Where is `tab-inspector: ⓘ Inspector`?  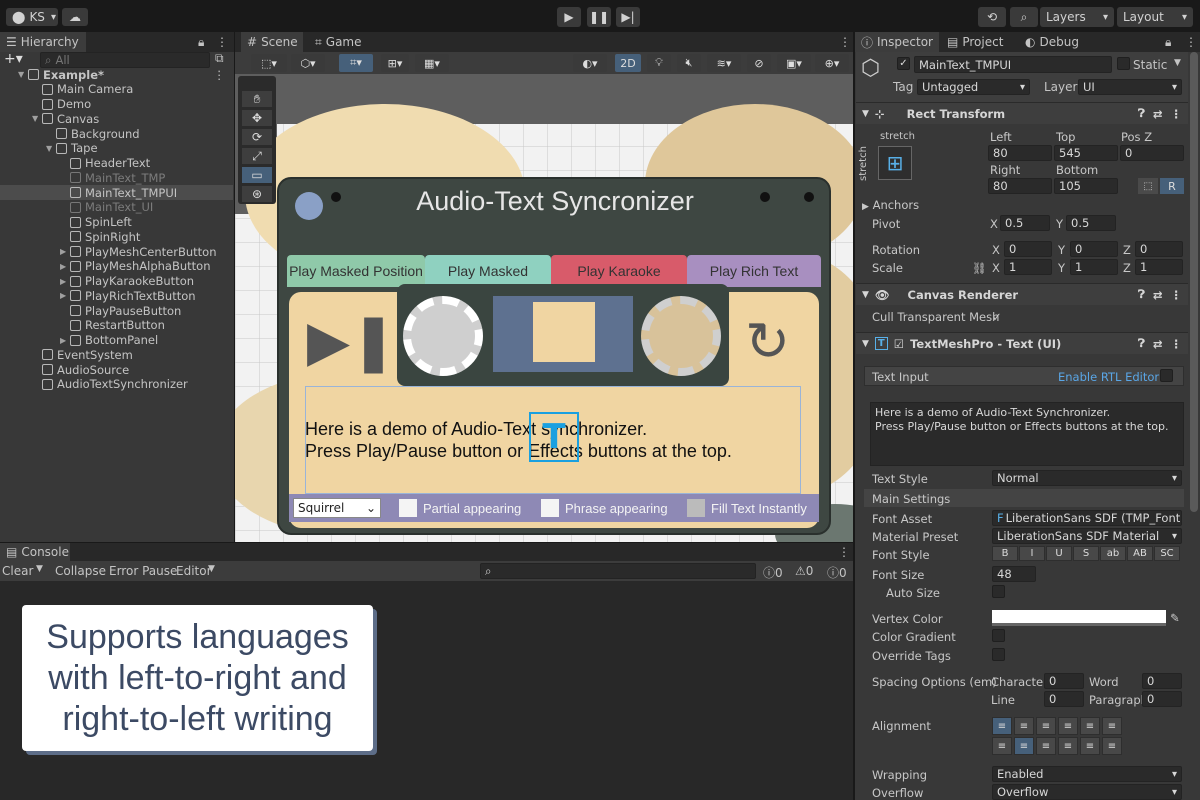
tab-inspector: ⓘ Inspector is located at coordinates (897, 42).